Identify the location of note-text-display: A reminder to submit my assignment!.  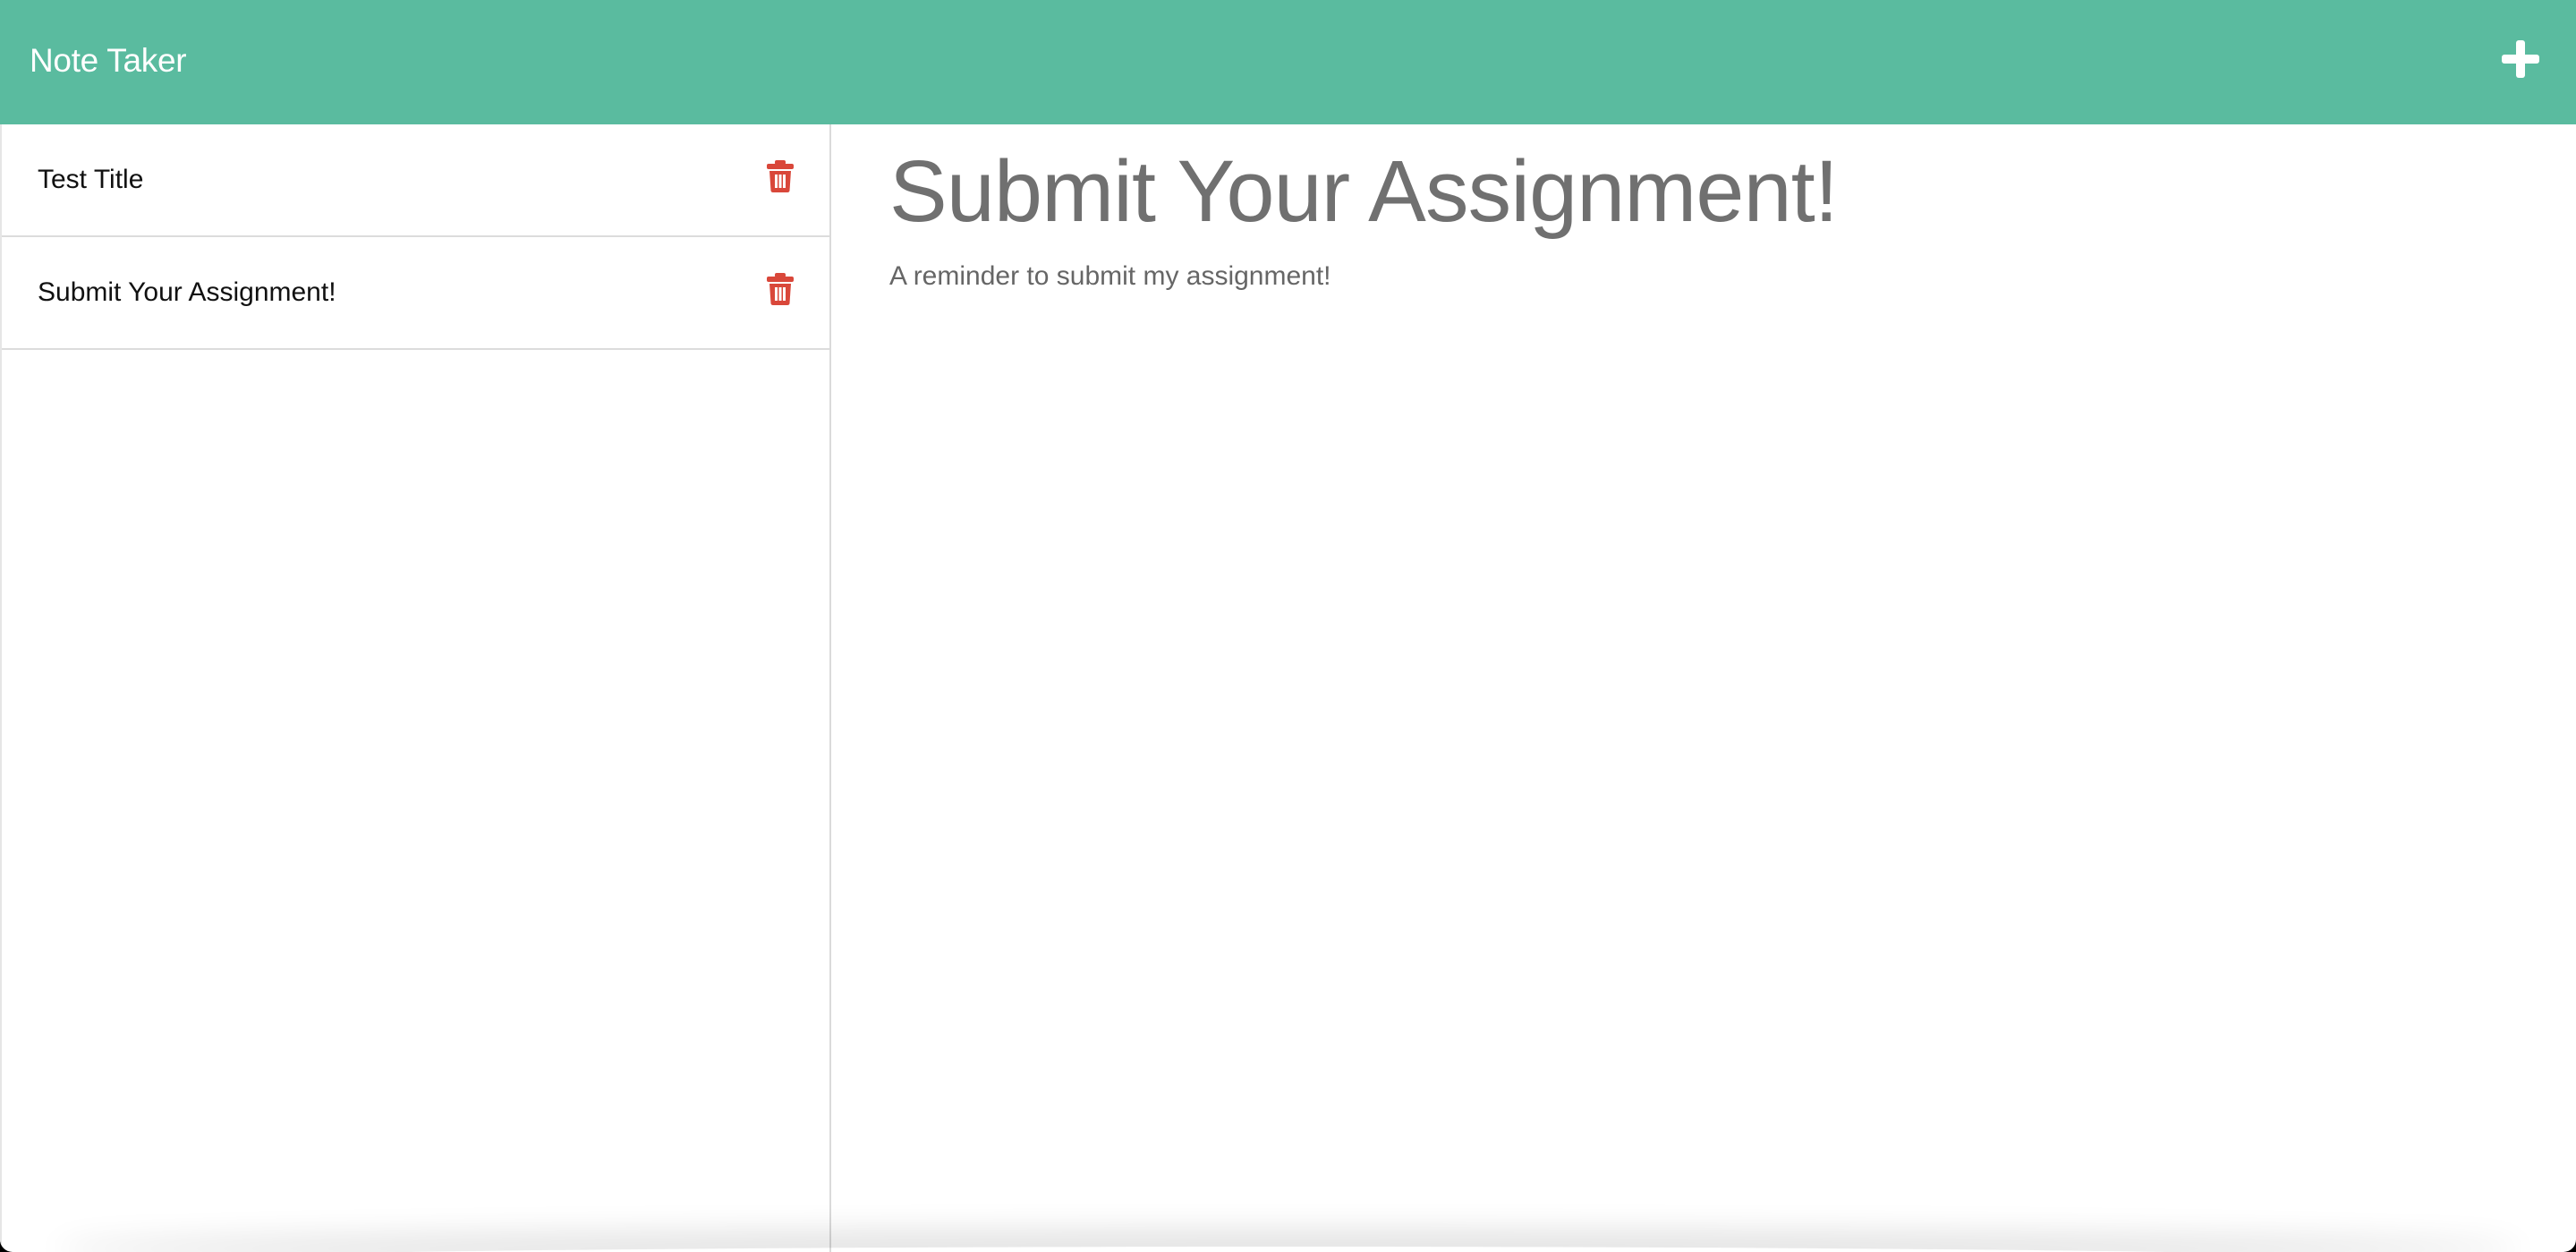
(1732, 276).